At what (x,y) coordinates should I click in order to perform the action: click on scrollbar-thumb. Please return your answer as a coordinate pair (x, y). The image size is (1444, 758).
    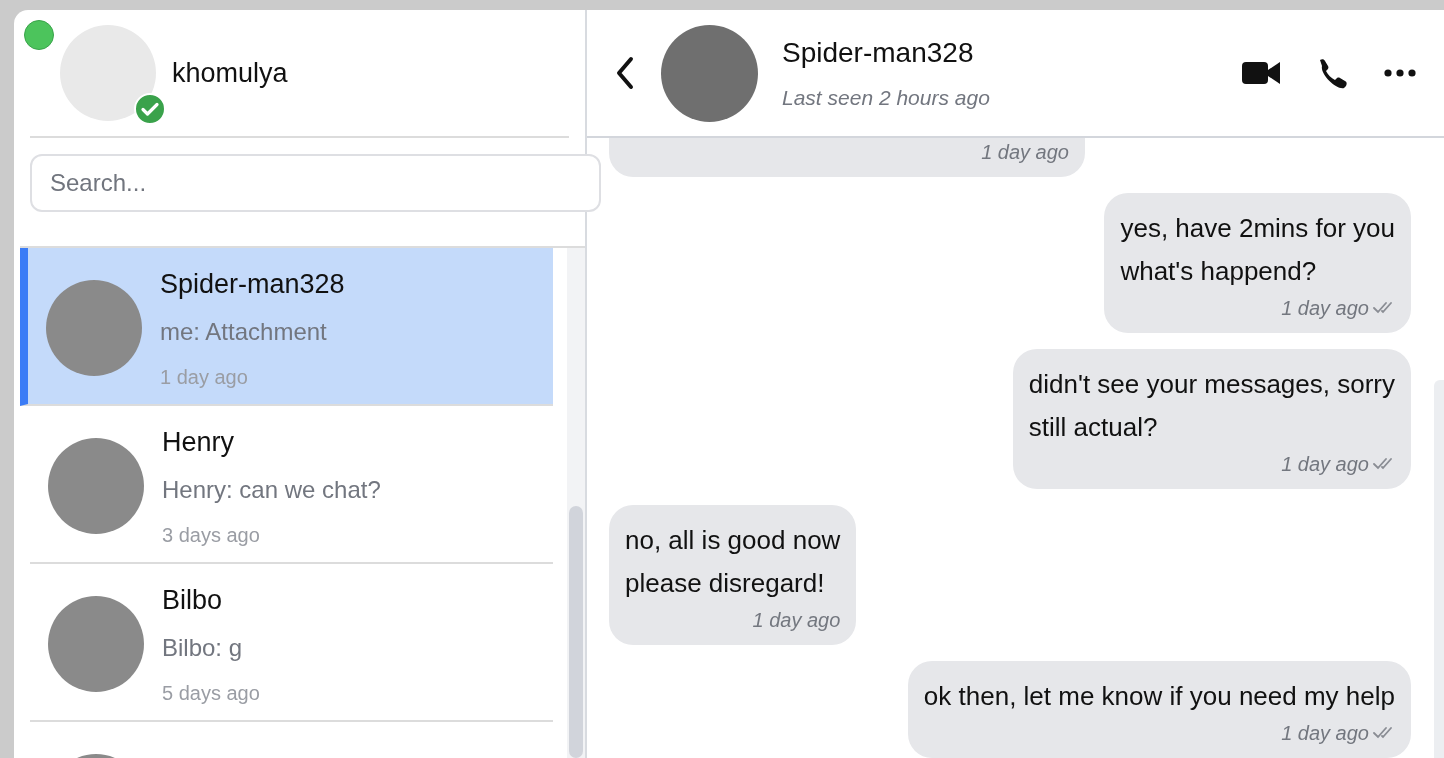
    Looking at the image, I should click on (576, 632).